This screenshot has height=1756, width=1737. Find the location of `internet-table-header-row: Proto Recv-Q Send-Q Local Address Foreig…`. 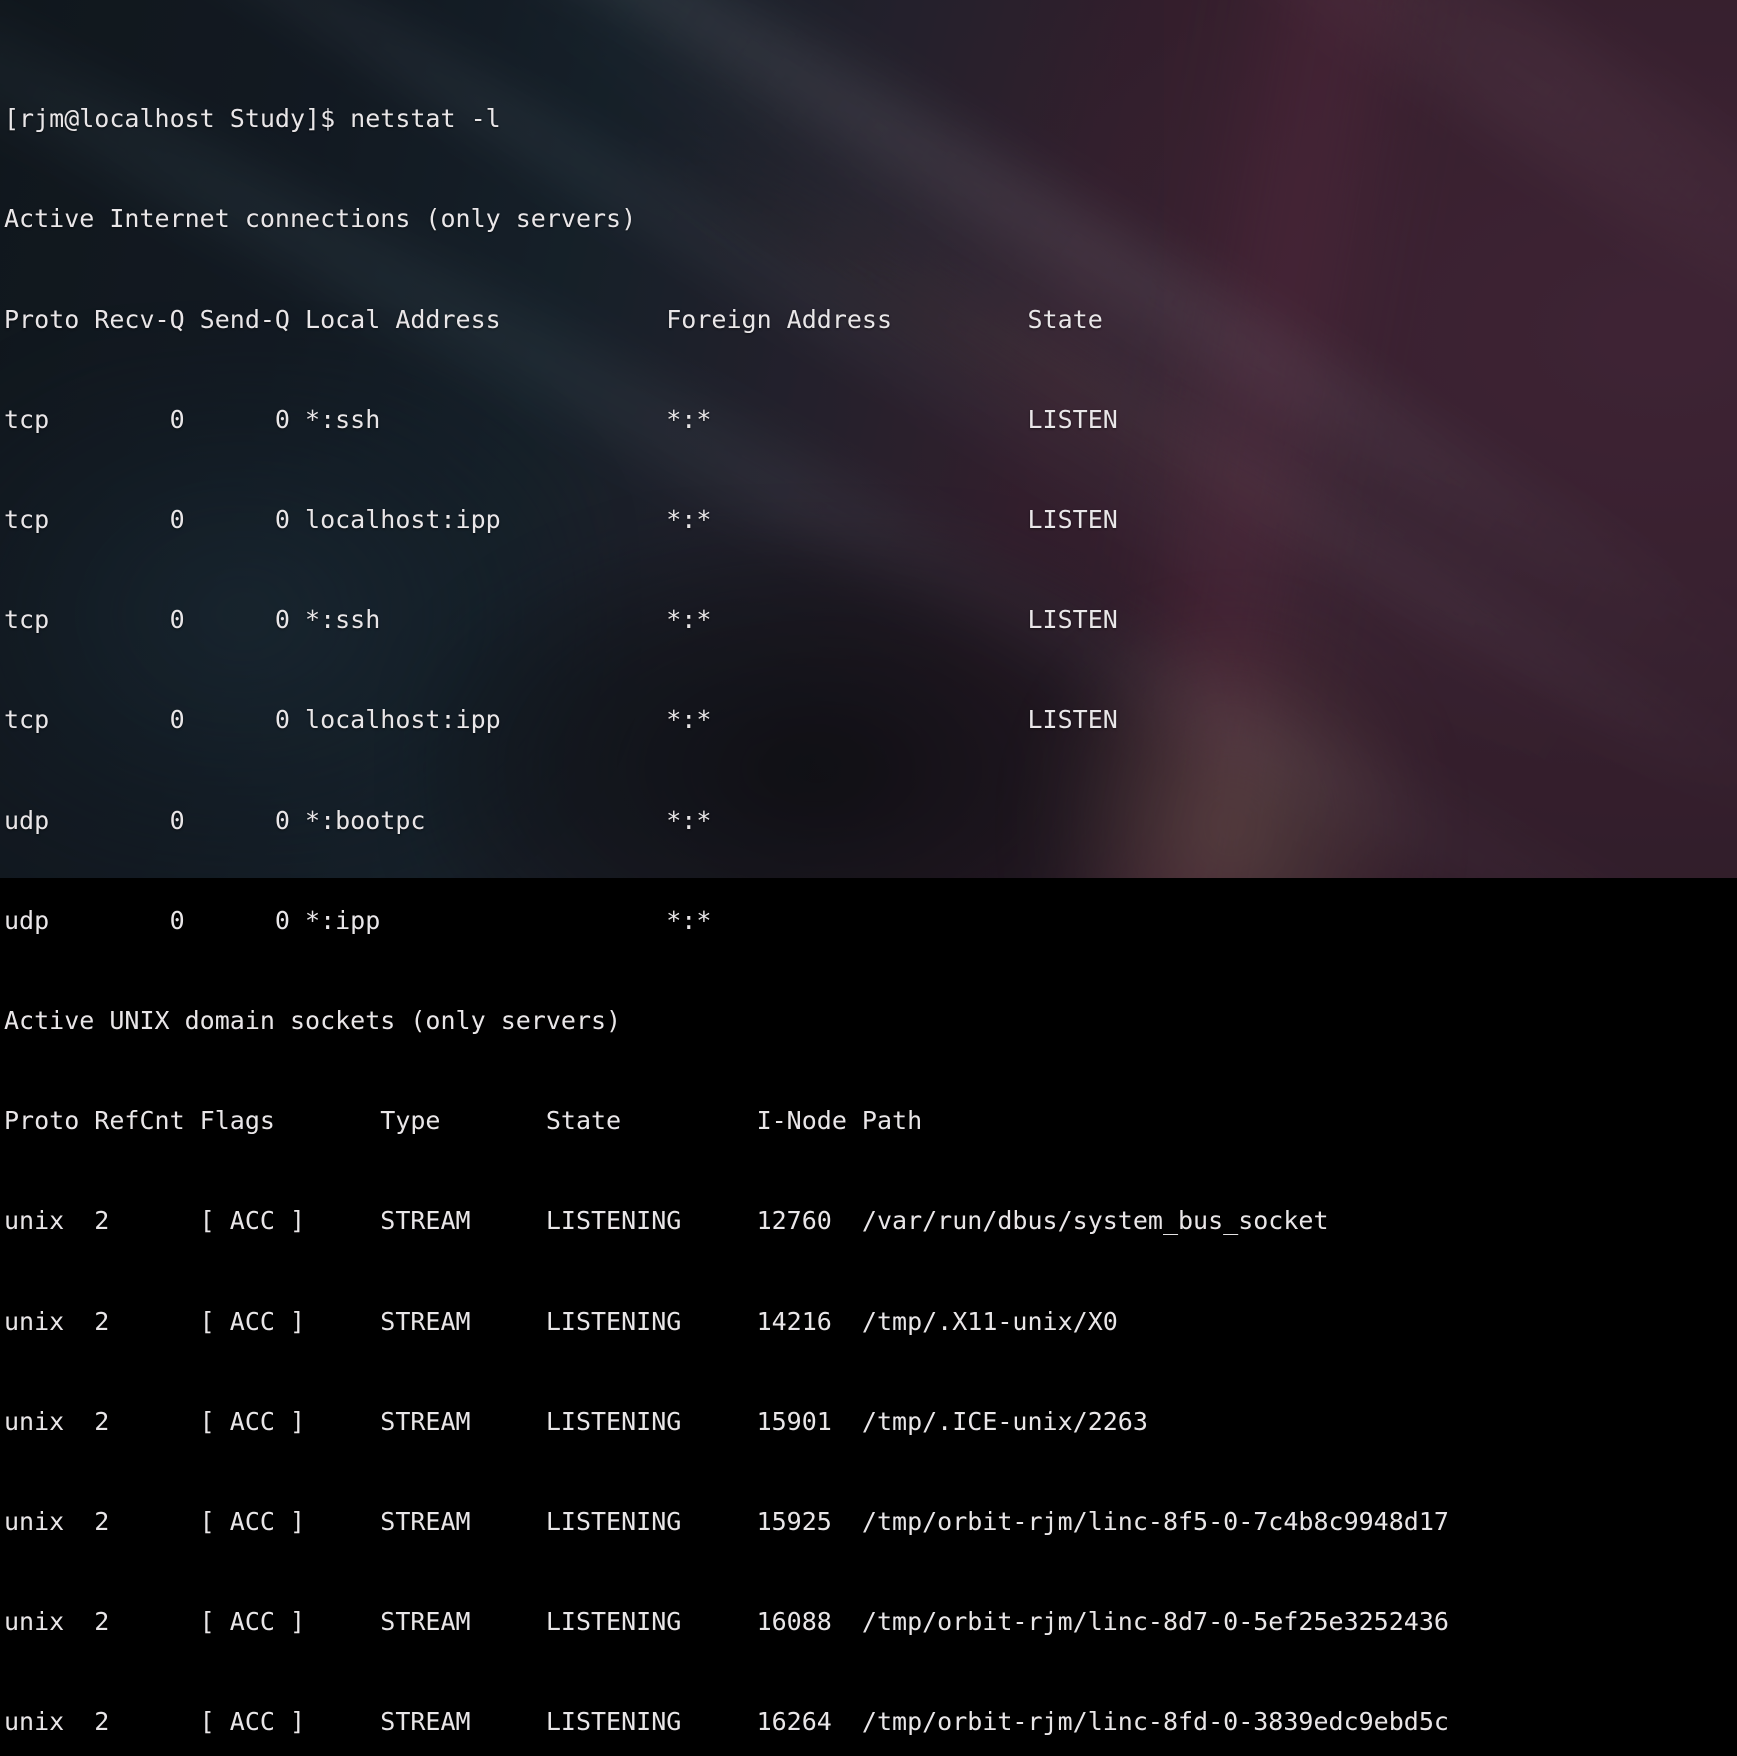

internet-table-header-row: Proto Recv-Q Send-Q Local Address Foreig… is located at coordinates (870, 319).